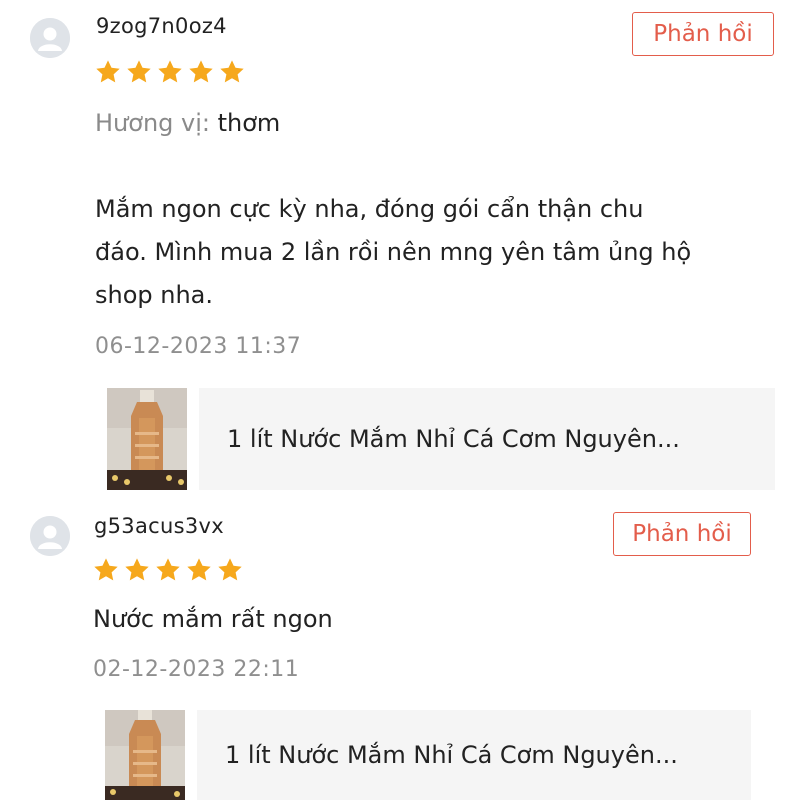 Image resolution: width=800 pixels, height=800 pixels. I want to click on review-date: 06-12-2023 11:37, so click(198, 346).